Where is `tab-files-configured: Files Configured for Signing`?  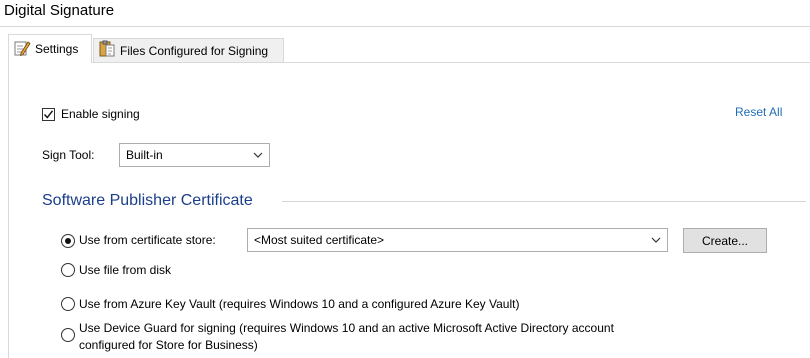
tab-files-configured: Files Configured for Signing is located at coordinates (188, 50).